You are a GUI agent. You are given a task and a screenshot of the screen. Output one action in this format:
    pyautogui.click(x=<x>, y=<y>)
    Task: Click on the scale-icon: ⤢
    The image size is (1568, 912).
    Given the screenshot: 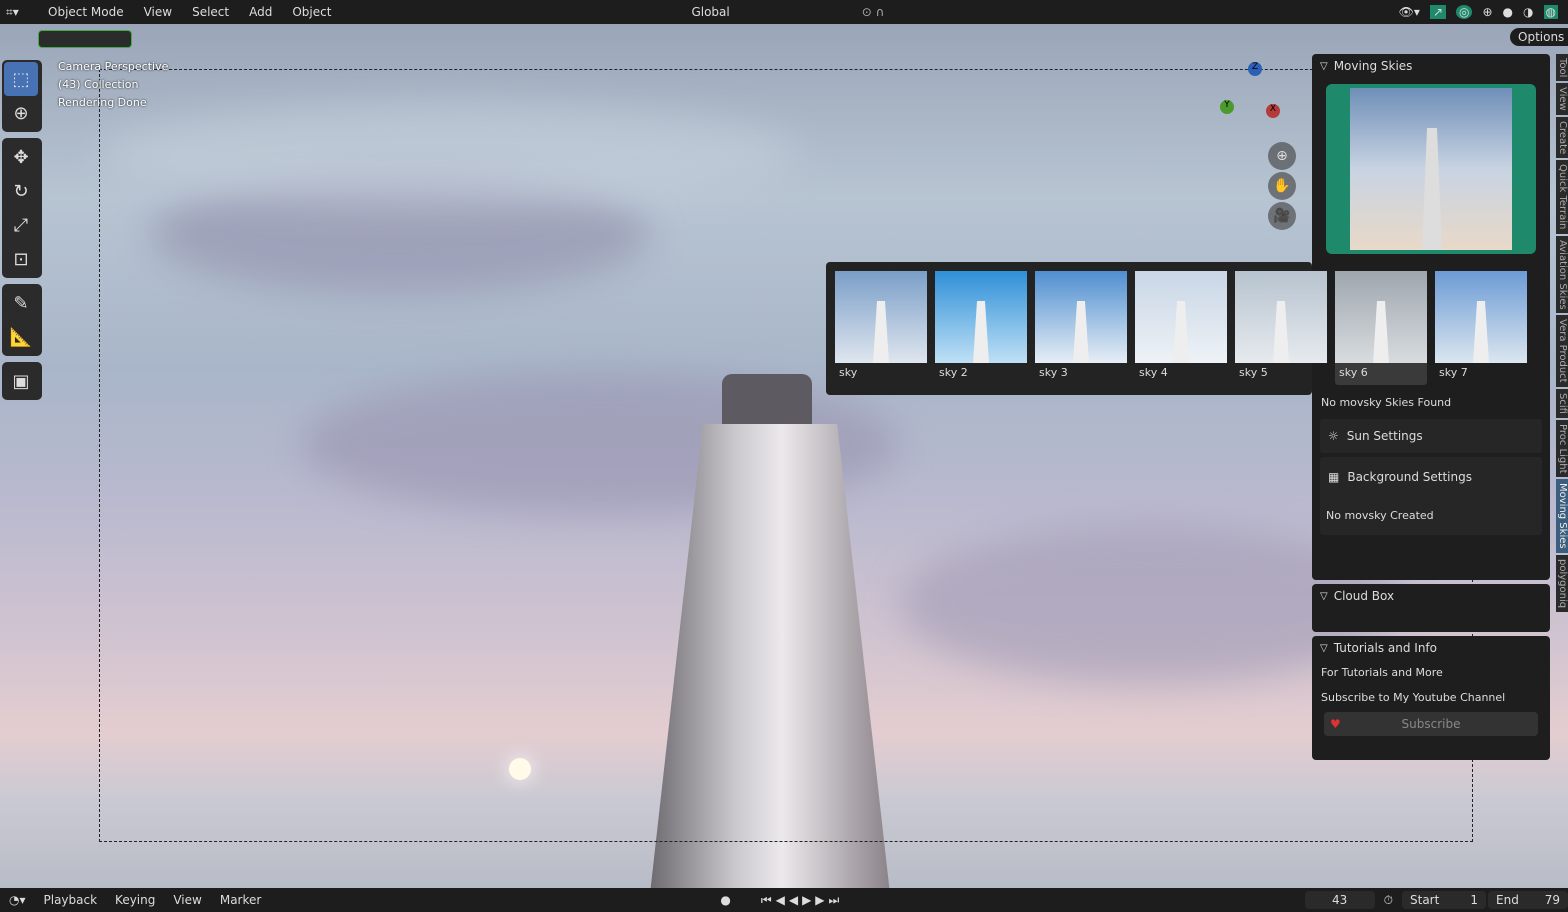 What is the action you would take?
    pyautogui.click(x=21, y=225)
    